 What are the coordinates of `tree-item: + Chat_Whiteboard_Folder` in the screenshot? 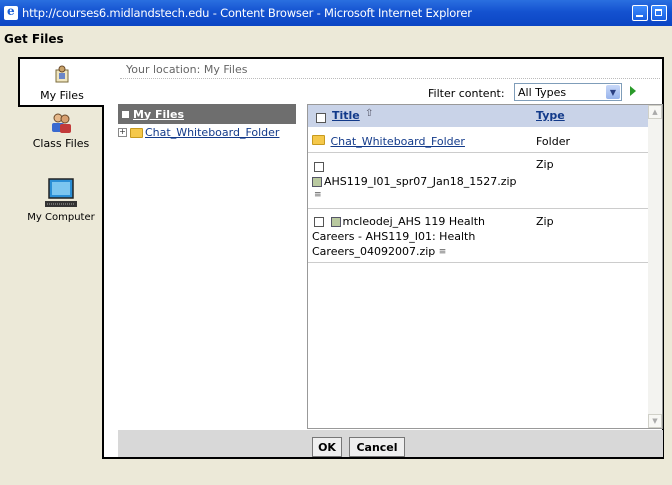 It's located at (198, 132).